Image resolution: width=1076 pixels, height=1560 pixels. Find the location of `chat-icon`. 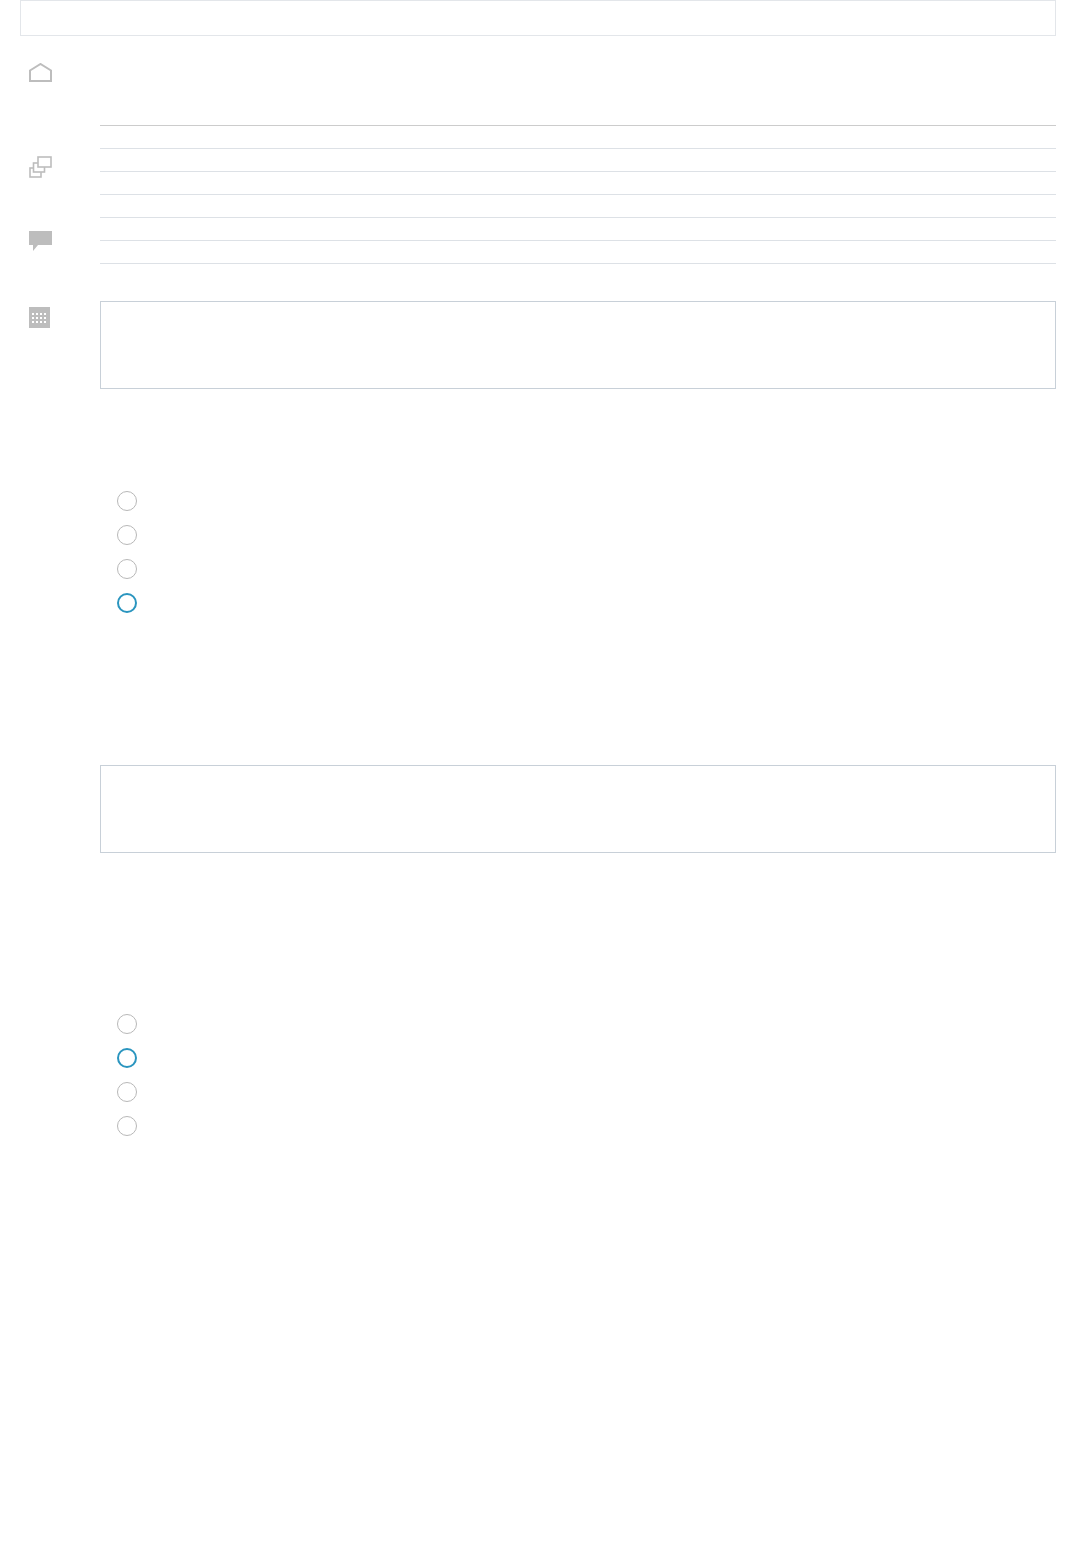

chat-icon is located at coordinates (40, 241).